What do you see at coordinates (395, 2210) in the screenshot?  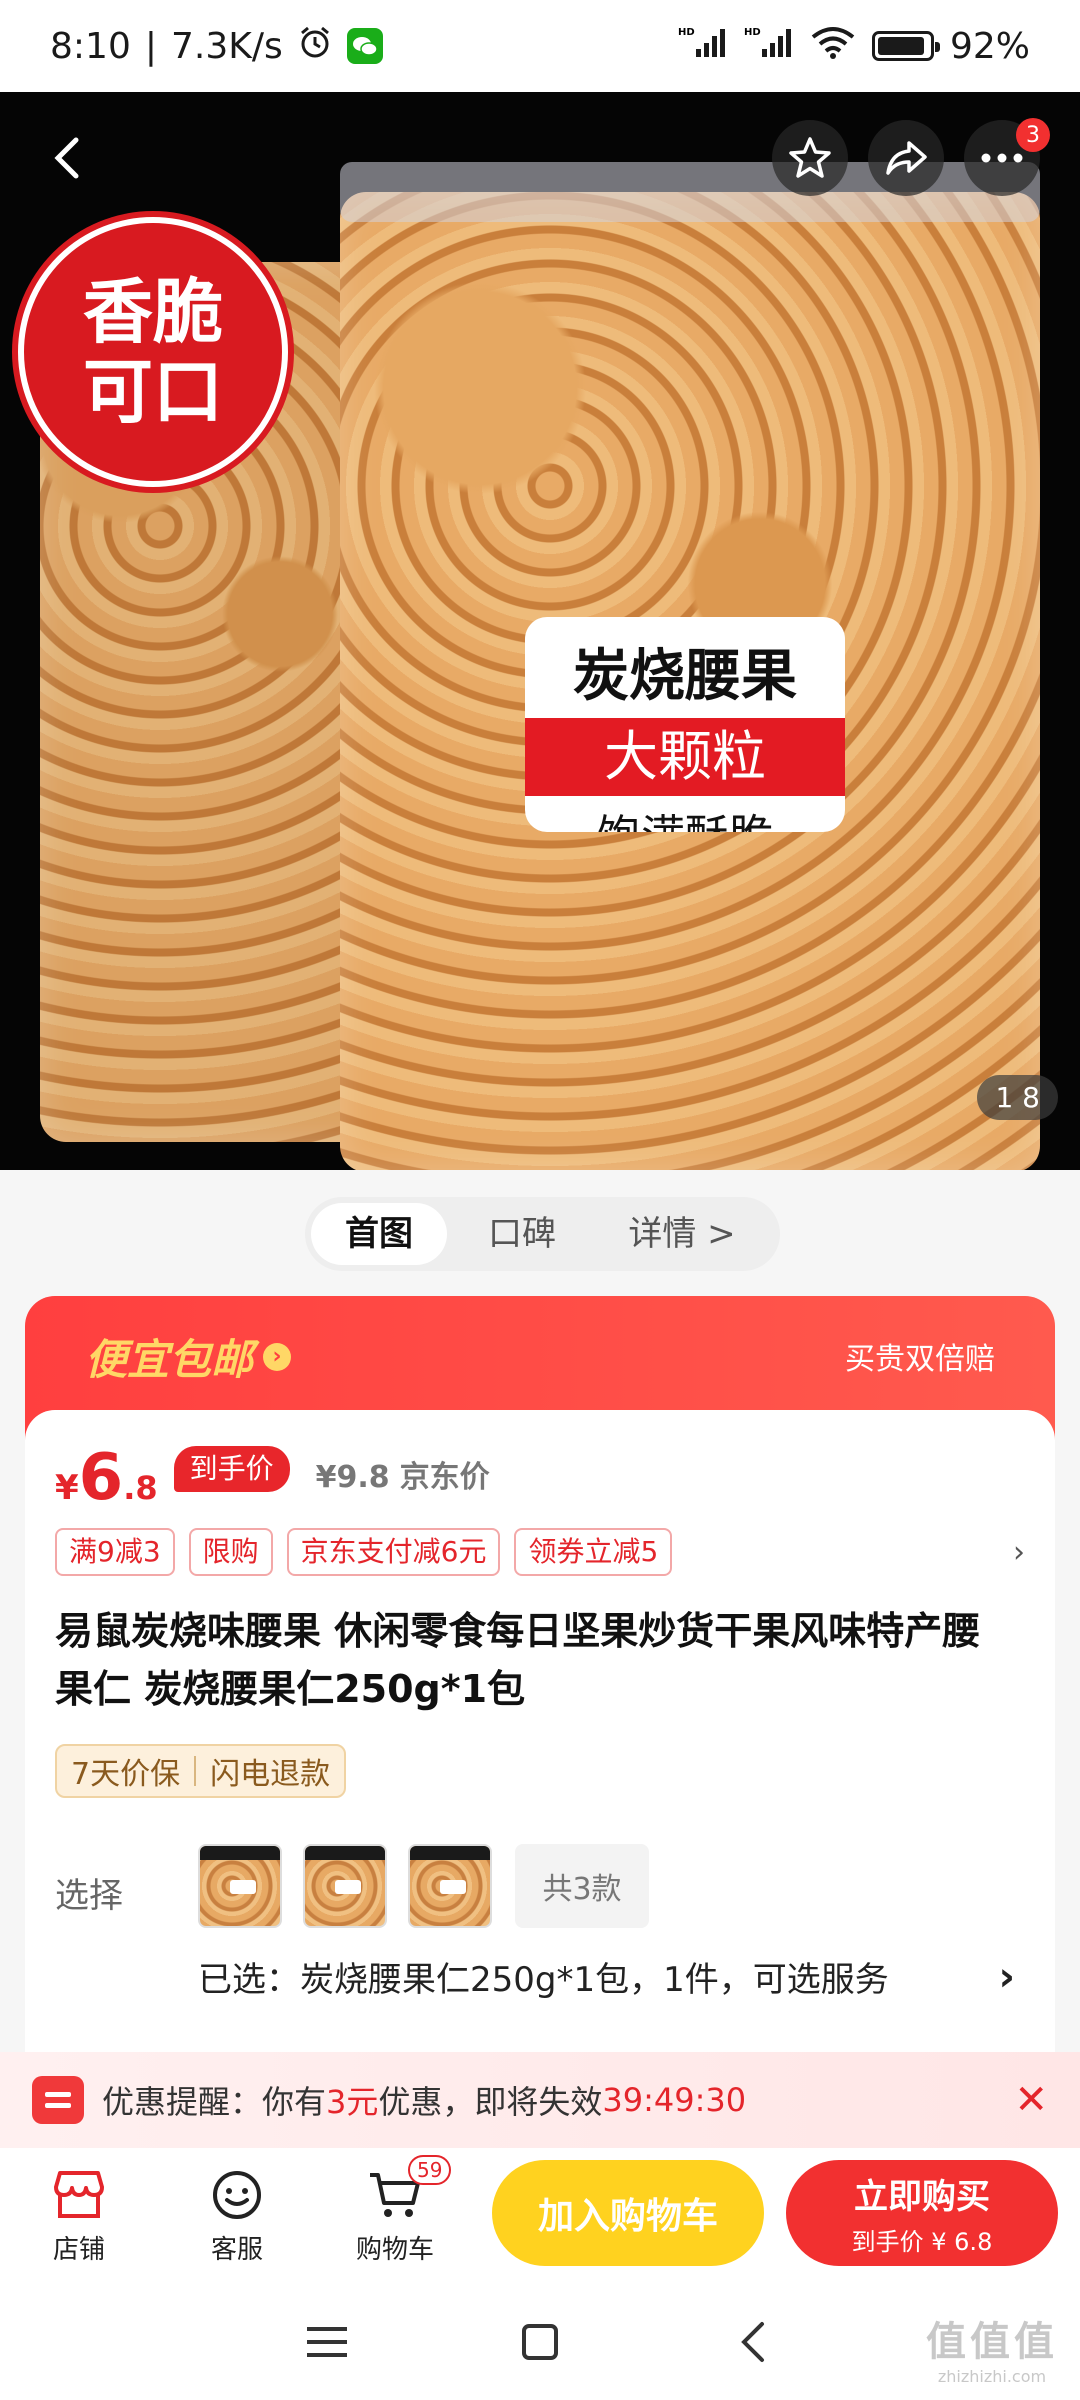 I see `cart-button: 59 购物车` at bounding box center [395, 2210].